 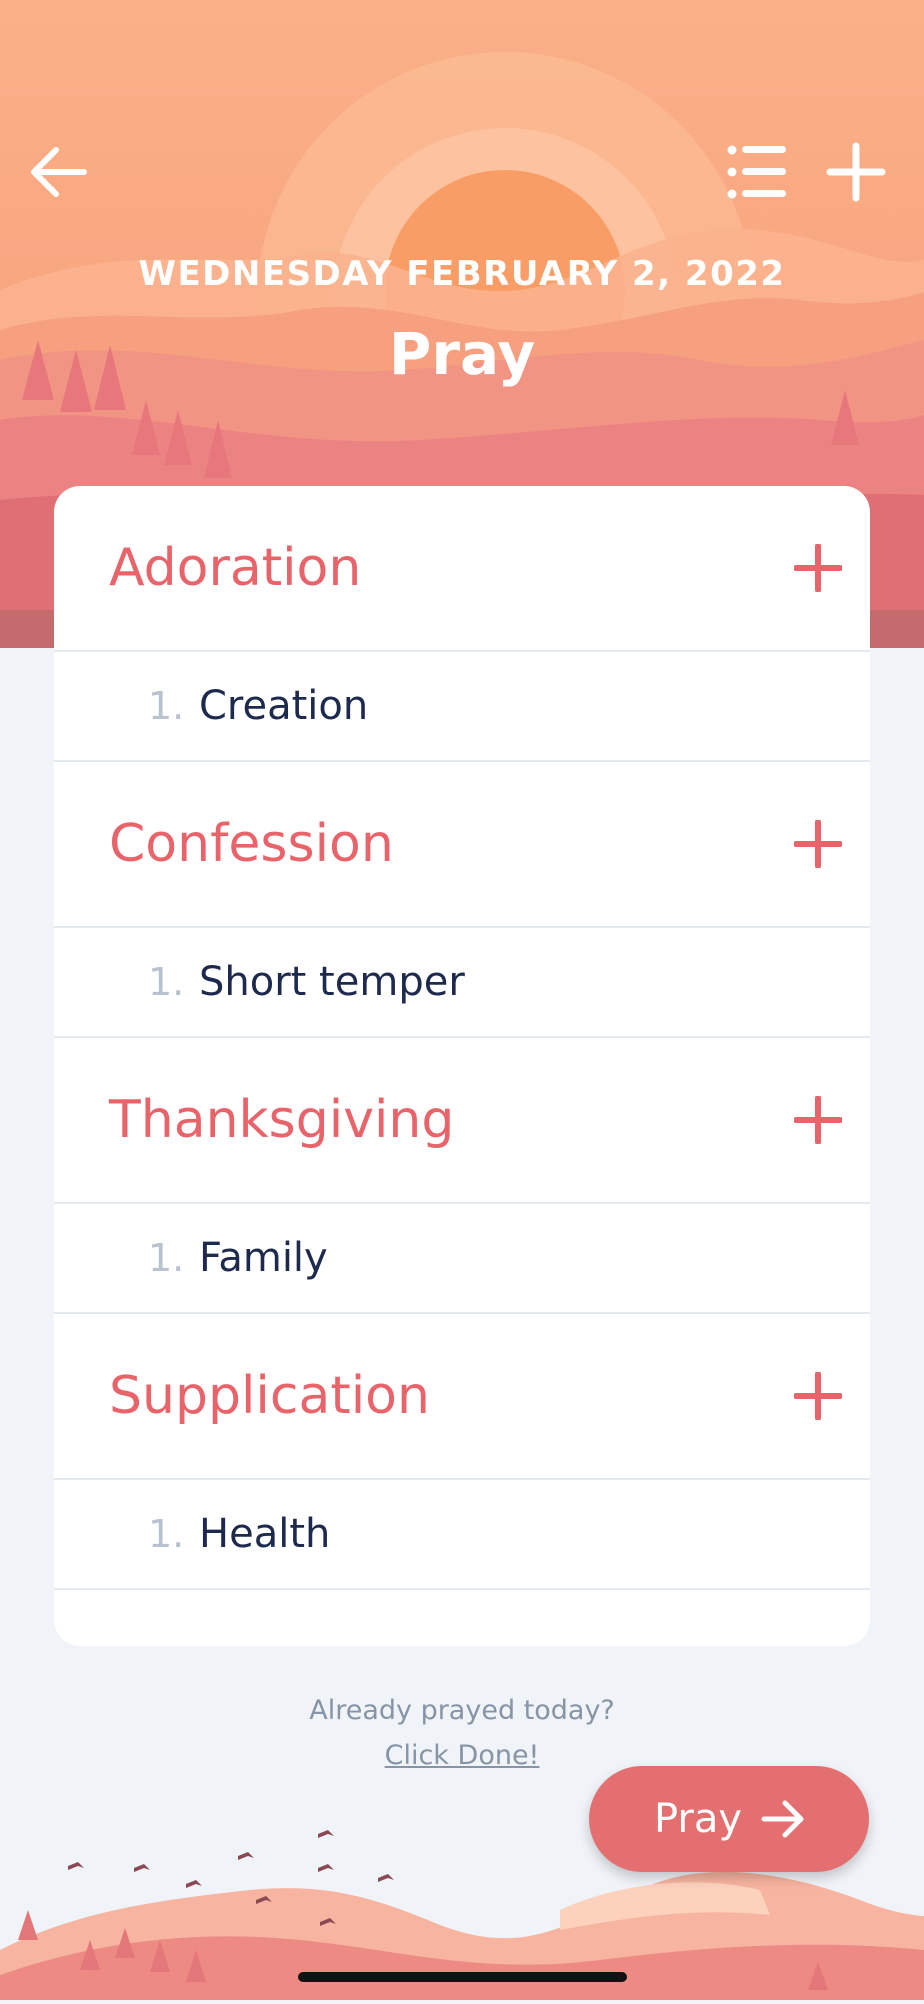 What do you see at coordinates (856, 172) in the screenshot?
I see `plus-icon` at bounding box center [856, 172].